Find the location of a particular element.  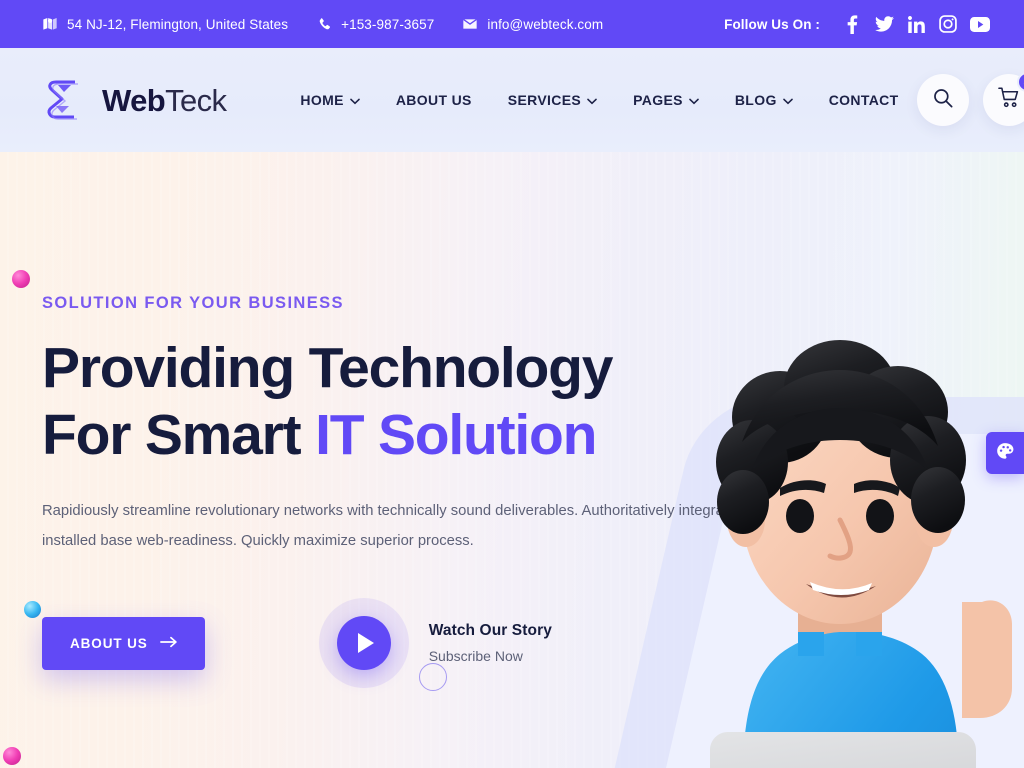

logo-text: WebTeck is located at coordinates (164, 100).